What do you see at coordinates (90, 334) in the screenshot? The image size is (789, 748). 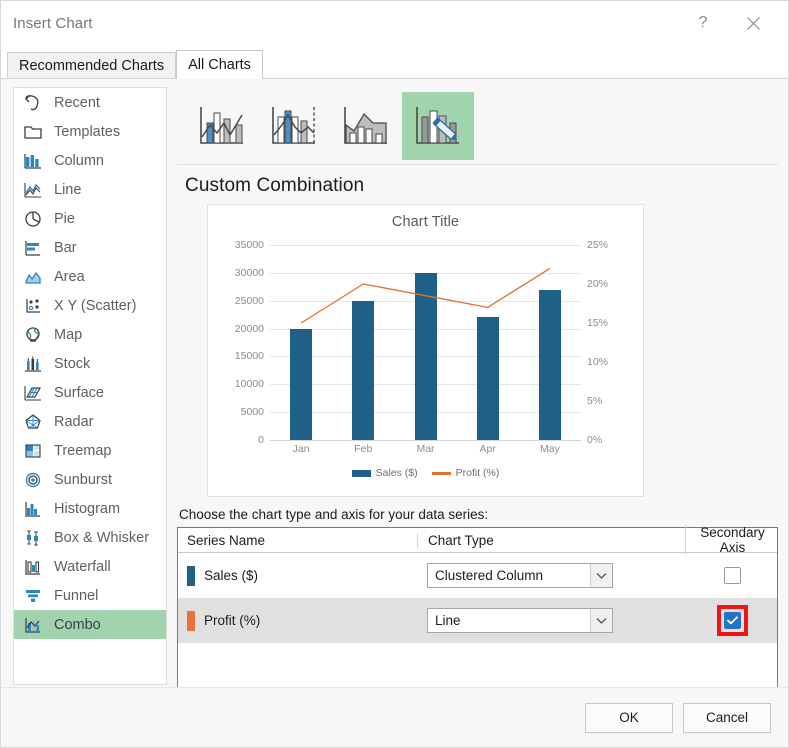 I see `sidebar-item-map: Map` at bounding box center [90, 334].